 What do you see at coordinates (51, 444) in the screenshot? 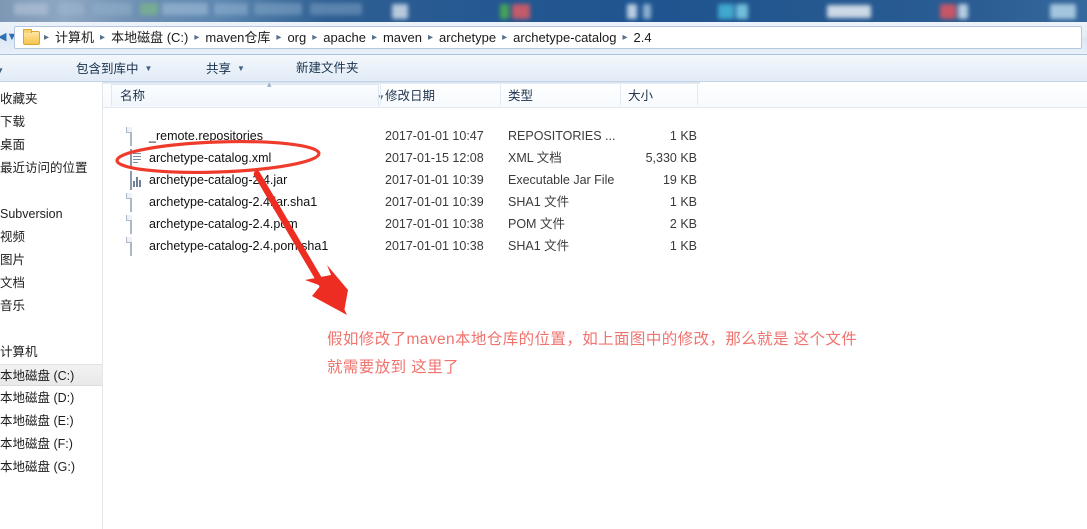
I see `sidebar-item-local-disk-f: 本地磁盘 (F:)` at bounding box center [51, 444].